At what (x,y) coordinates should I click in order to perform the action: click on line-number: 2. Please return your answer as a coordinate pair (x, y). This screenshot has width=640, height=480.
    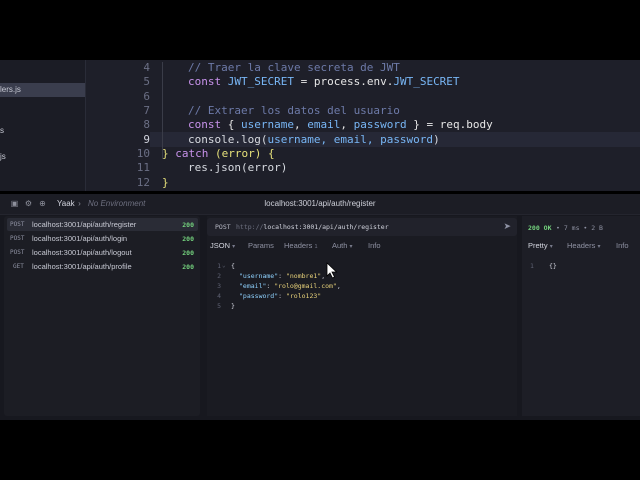
    Looking at the image, I should click on (219, 276).